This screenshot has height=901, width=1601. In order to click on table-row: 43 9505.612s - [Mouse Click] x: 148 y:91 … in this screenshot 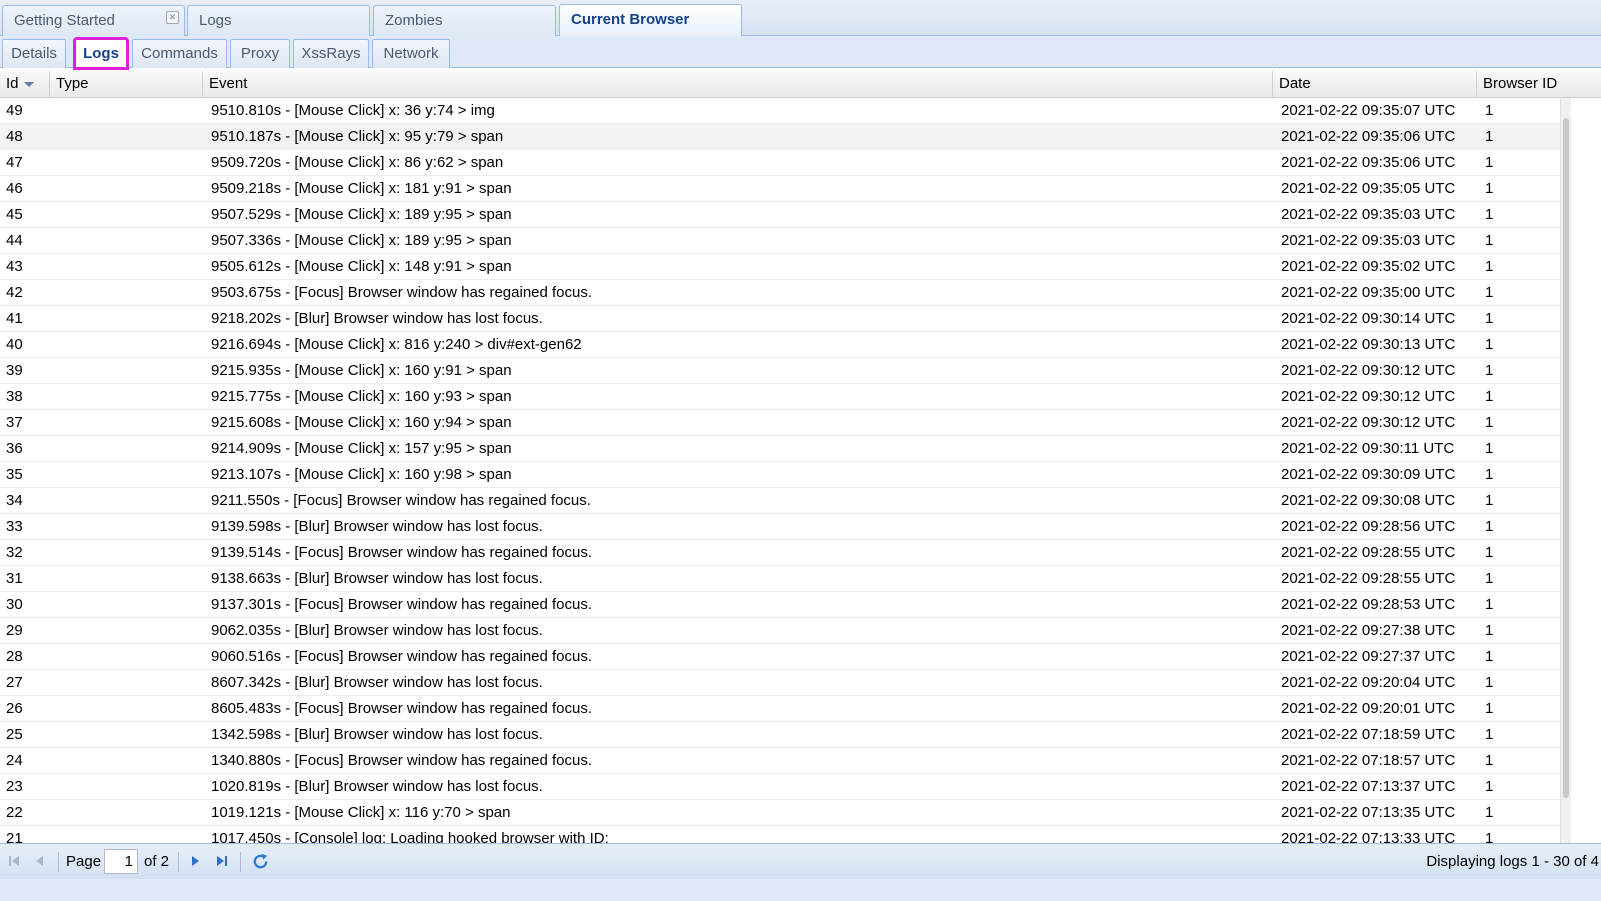, I will do `click(780, 267)`.